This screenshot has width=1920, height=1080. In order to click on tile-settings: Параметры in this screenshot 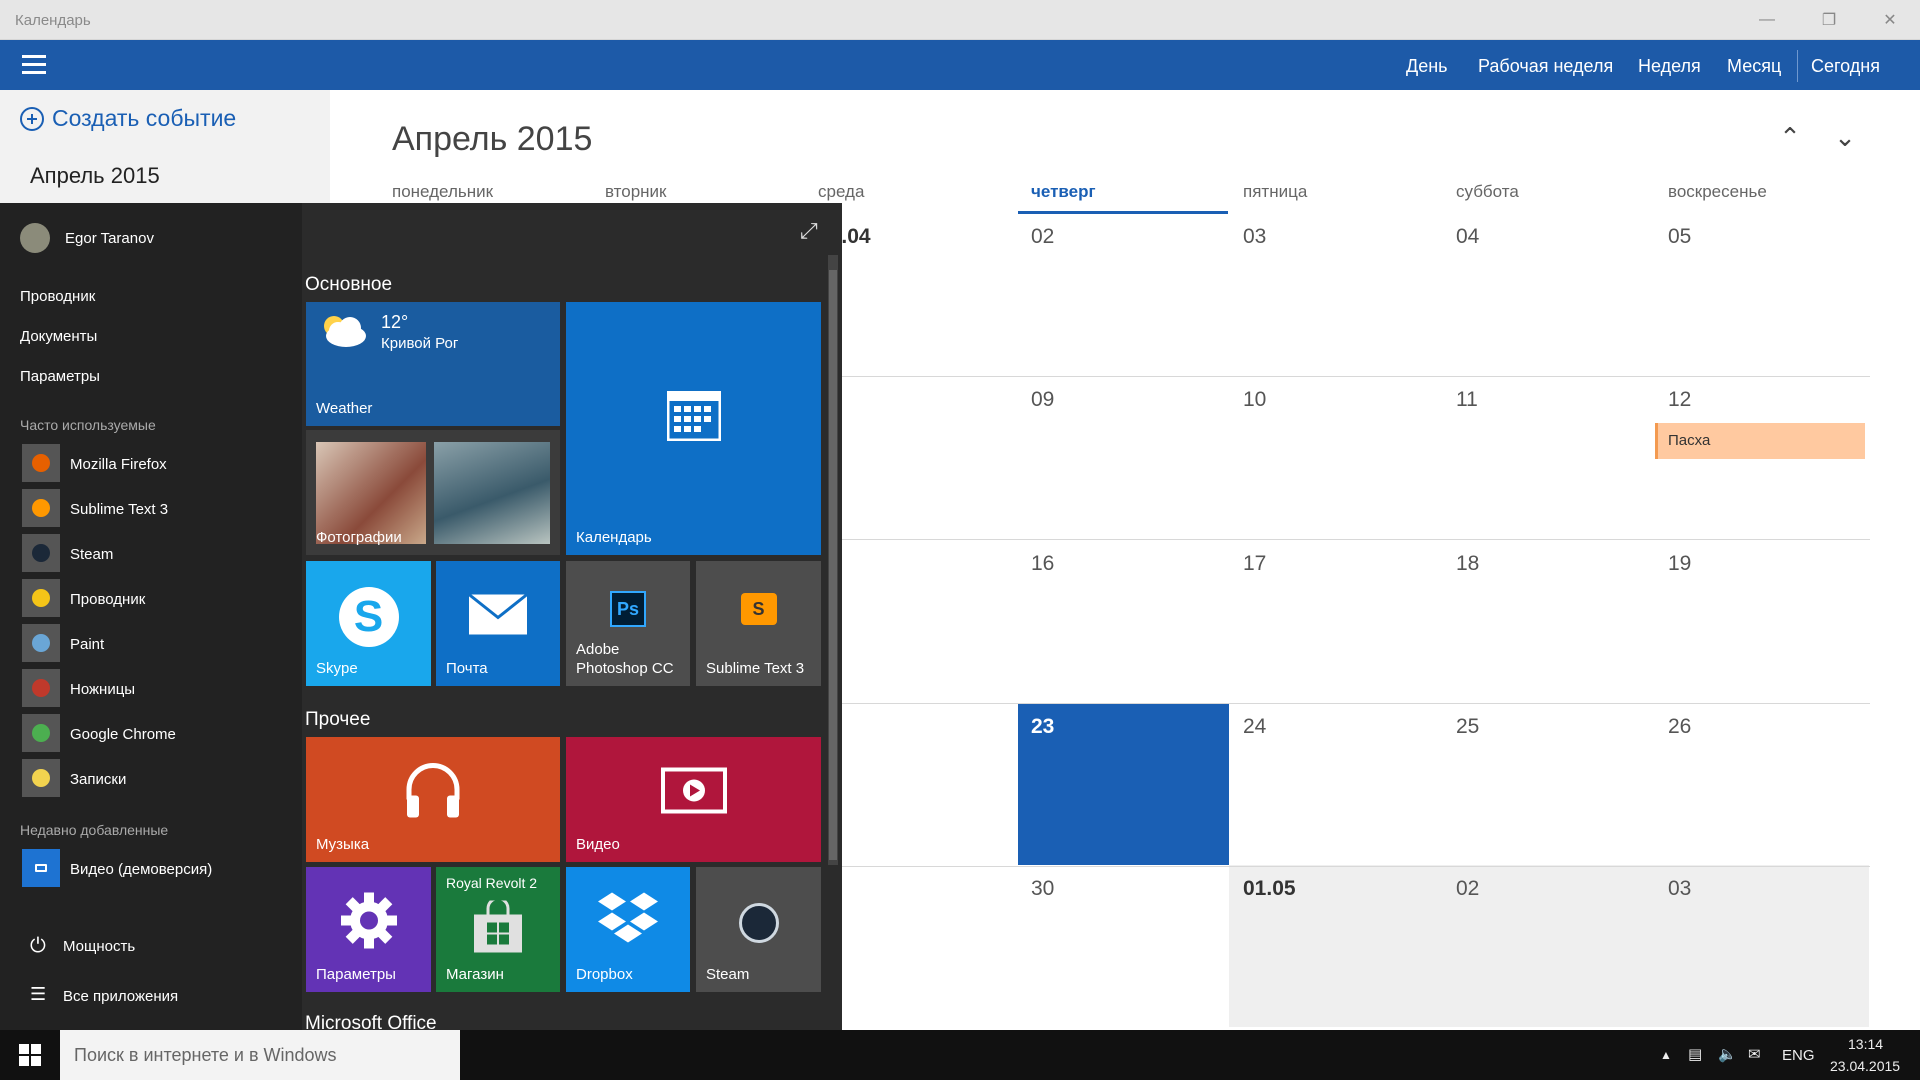, I will do `click(368, 929)`.